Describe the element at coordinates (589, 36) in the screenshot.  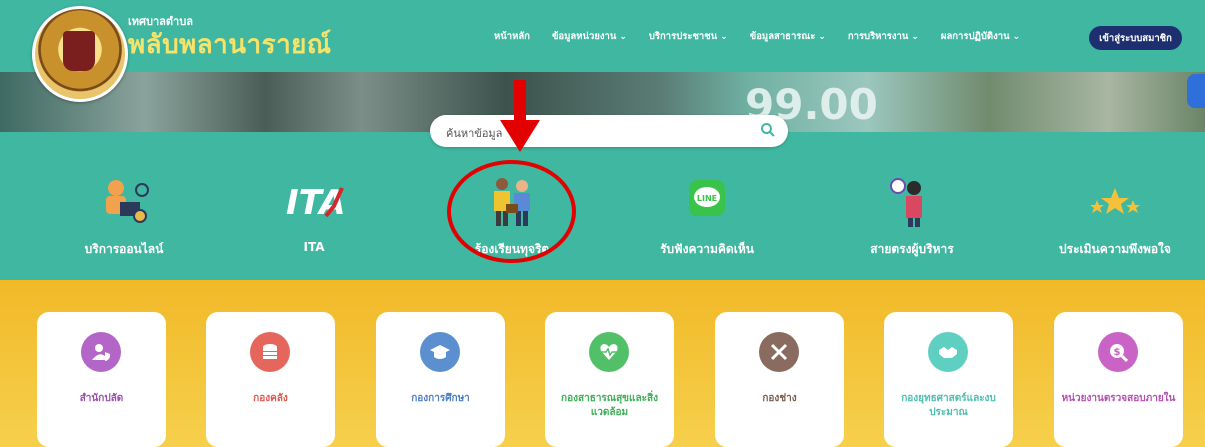
I see `nav-item-agency-info: ข้อมูลหน่วยงาน ⌄` at that location.